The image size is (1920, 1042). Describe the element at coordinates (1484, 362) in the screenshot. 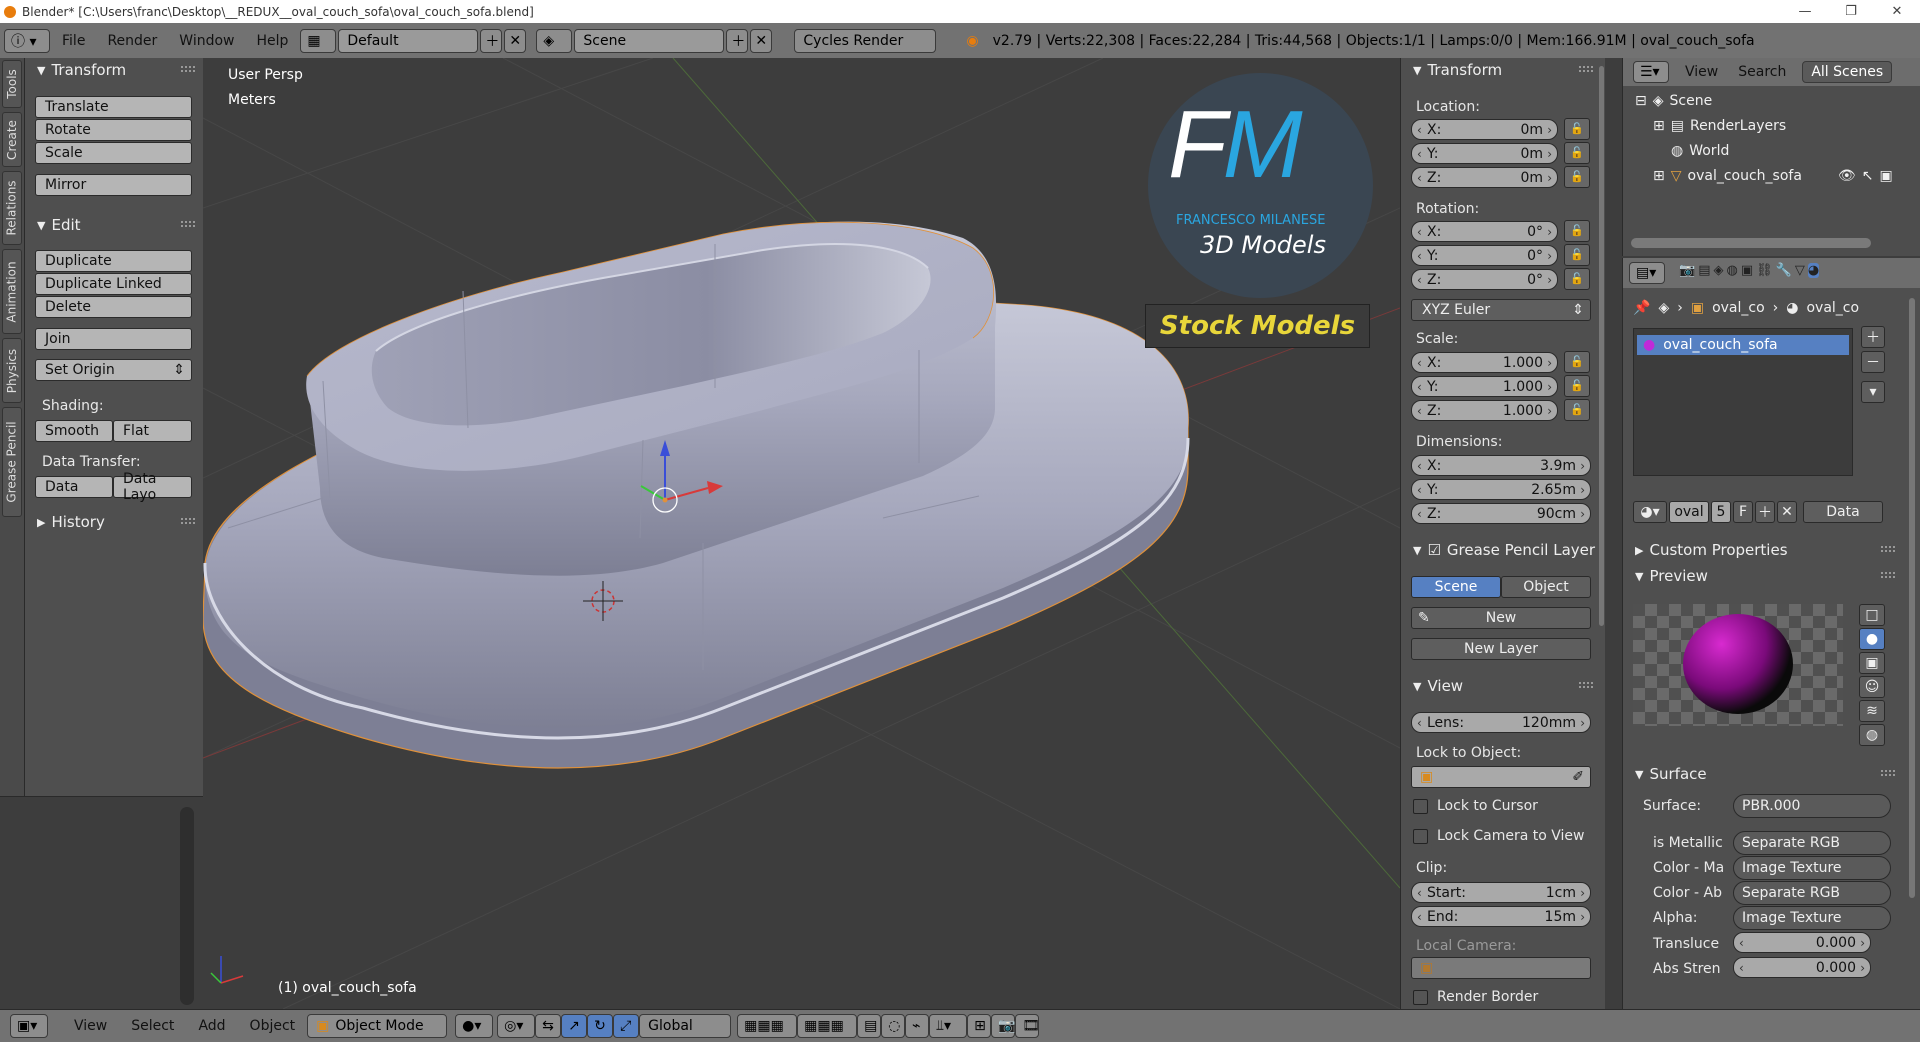

I see `scale-x-field: X:1.000` at that location.